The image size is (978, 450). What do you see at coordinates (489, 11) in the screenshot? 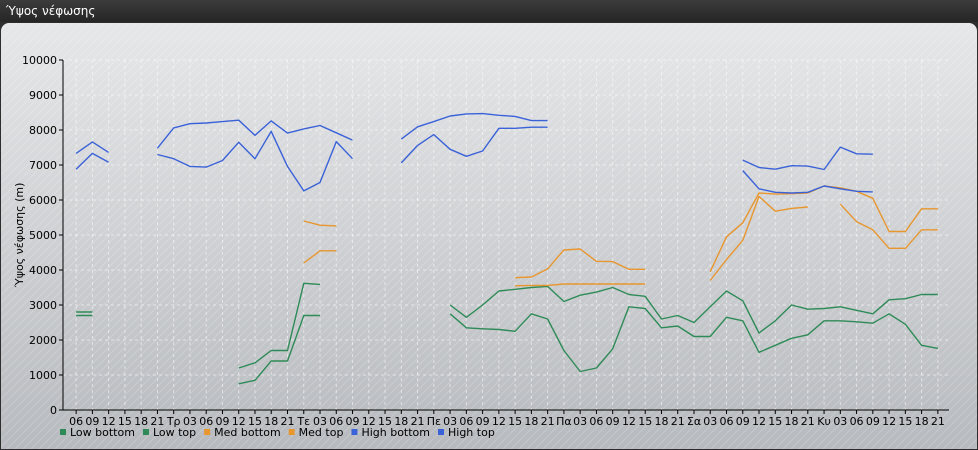
I see `window-title: Ύψος νέφωσης` at bounding box center [489, 11].